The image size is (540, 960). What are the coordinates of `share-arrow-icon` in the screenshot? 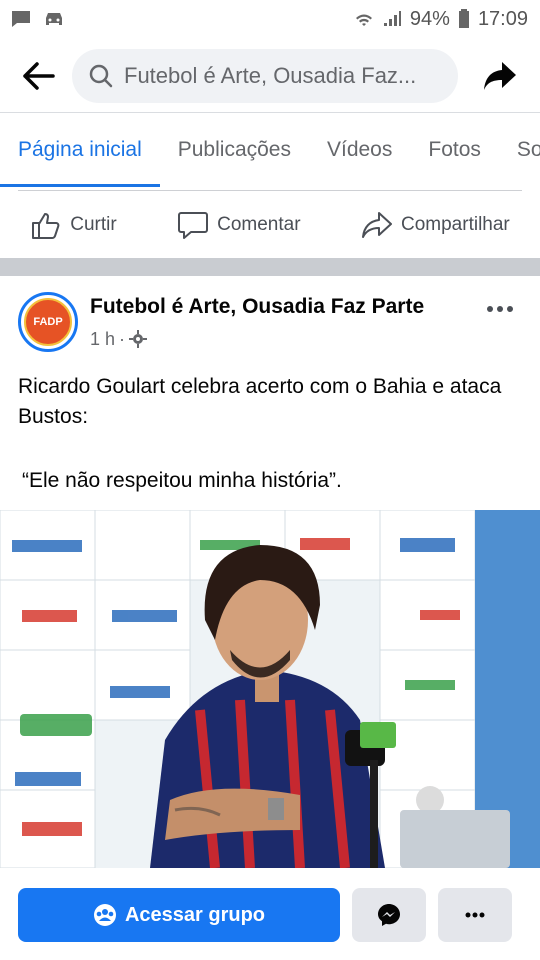 It's located at (500, 76).